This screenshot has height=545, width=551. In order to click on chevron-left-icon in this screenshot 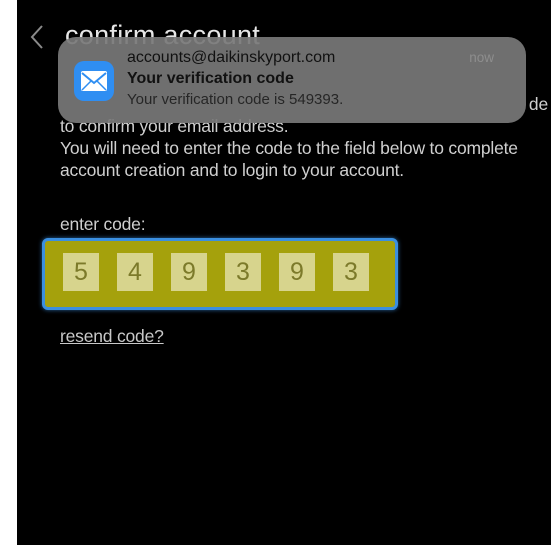, I will do `click(36, 37)`.